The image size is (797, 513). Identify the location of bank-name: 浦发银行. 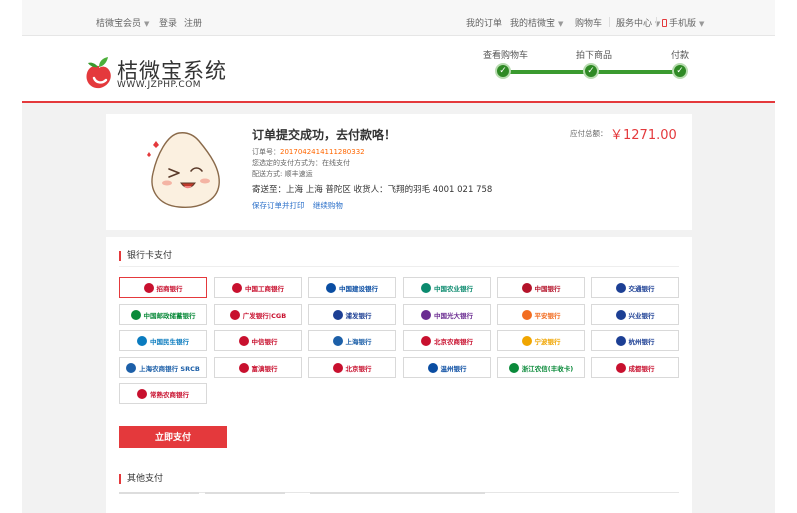
(358, 315).